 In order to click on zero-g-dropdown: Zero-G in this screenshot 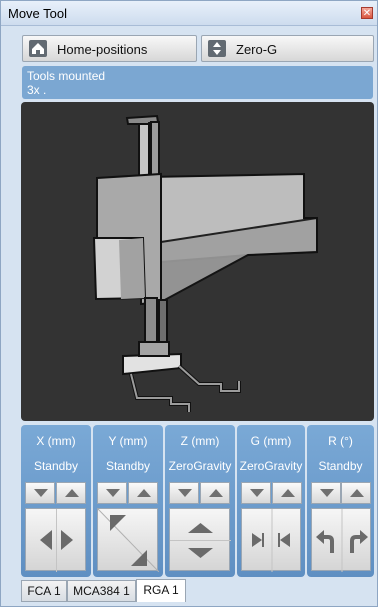, I will do `click(287, 48)`.